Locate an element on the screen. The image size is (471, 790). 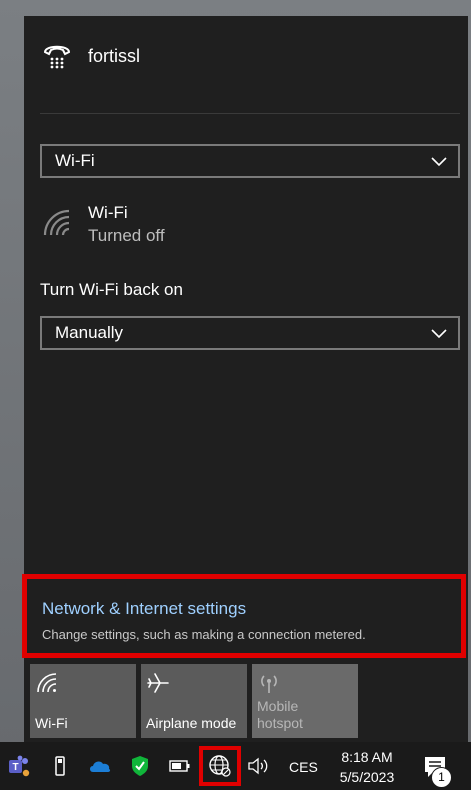
vpn-name: fortissl is located at coordinates (114, 55).